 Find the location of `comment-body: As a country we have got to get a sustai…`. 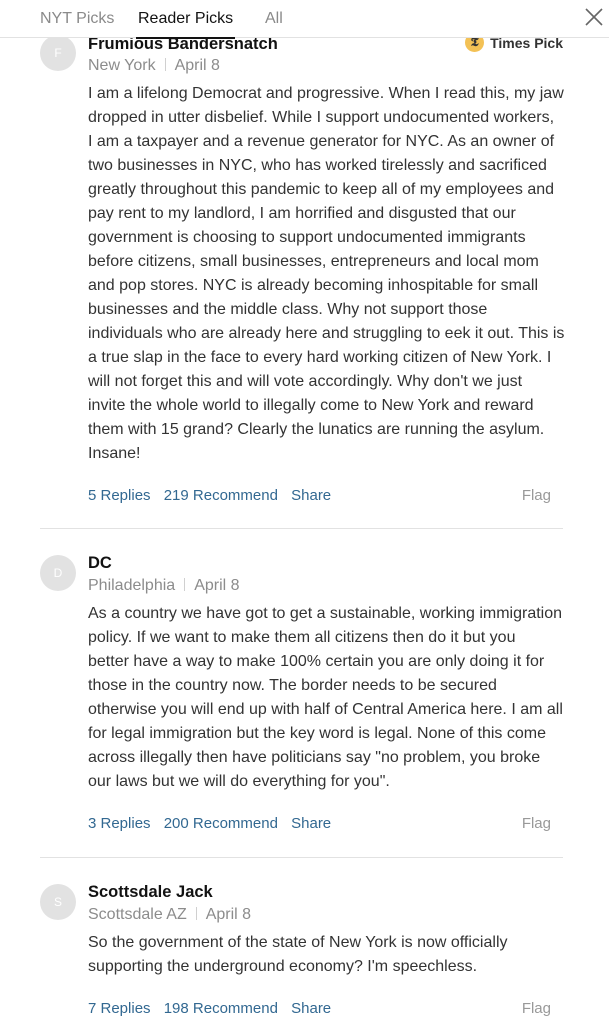

comment-body: As a country we have got to get a sustai… is located at coordinates (328, 698).